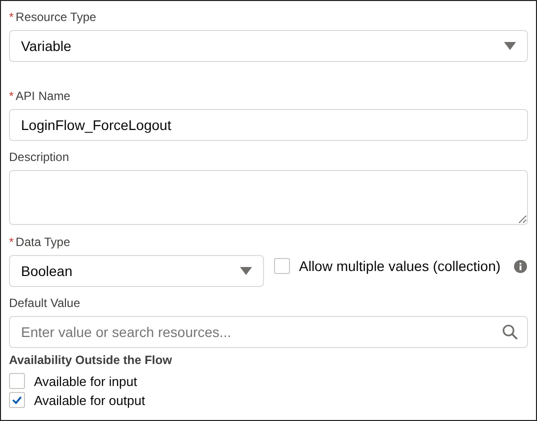  I want to click on checkbox-label: Available for input, so click(86, 381).